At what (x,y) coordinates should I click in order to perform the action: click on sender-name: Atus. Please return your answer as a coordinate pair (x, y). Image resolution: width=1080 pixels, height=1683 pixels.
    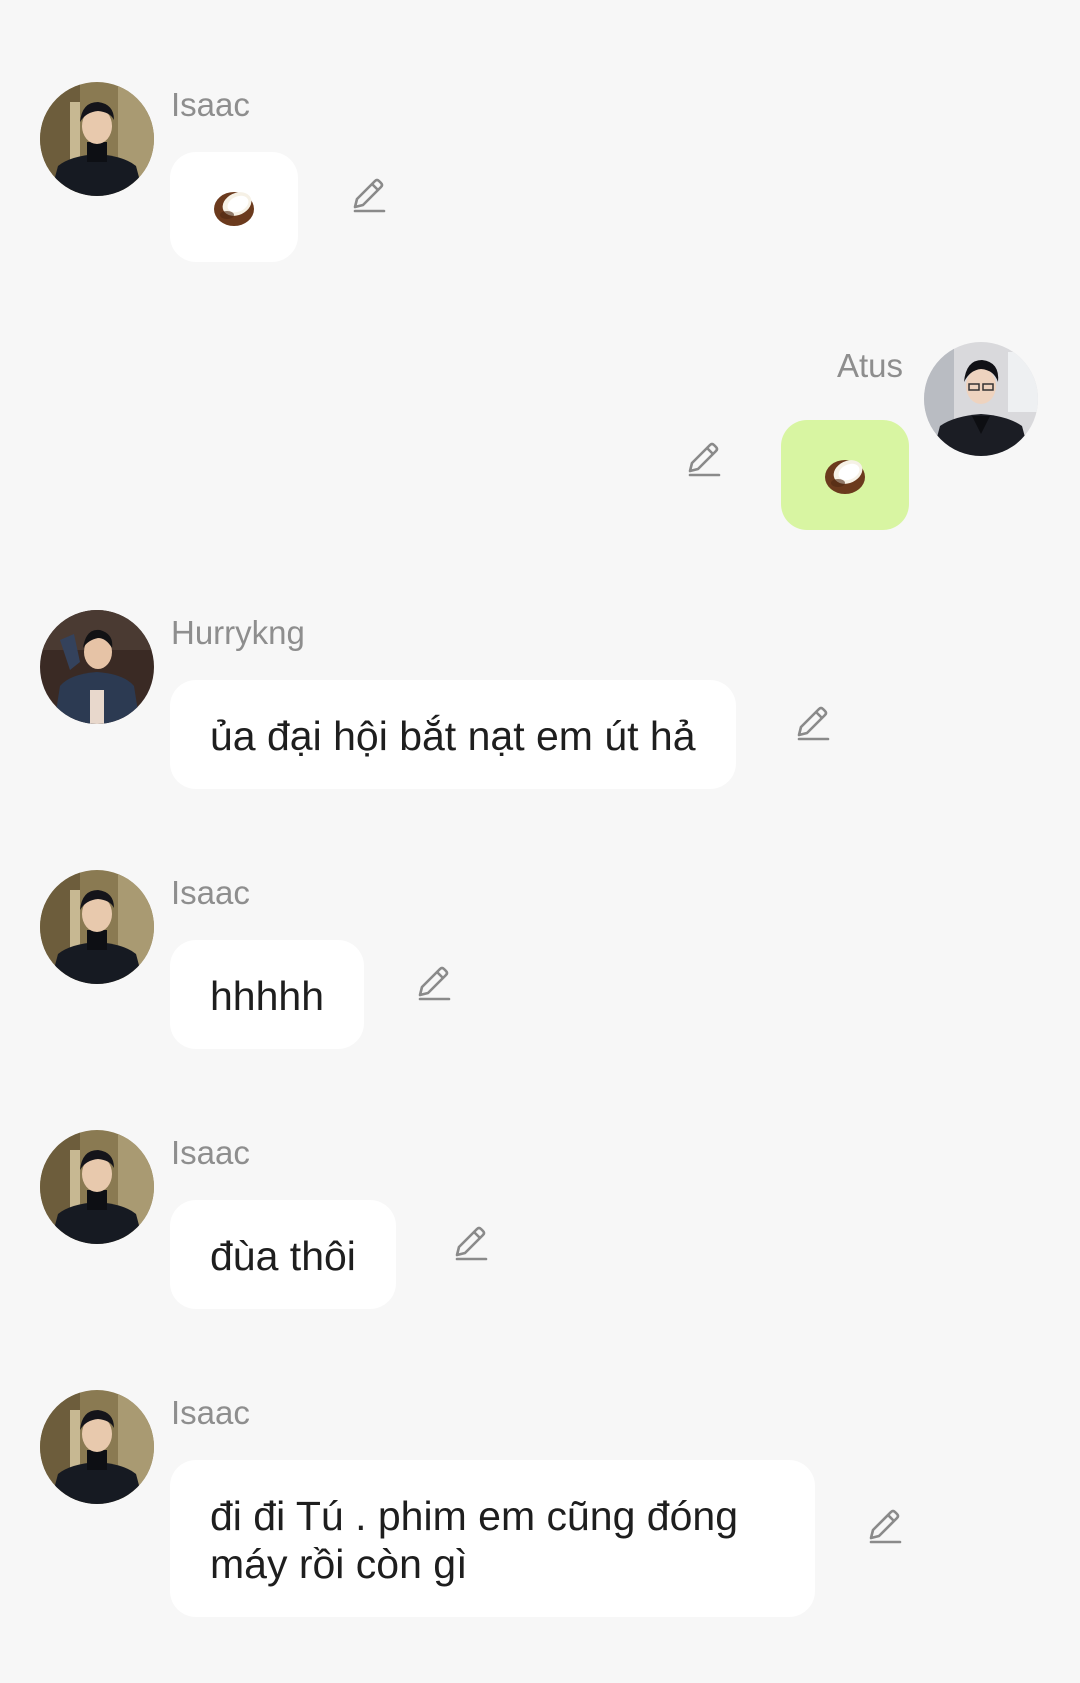
    Looking at the image, I should click on (870, 365).